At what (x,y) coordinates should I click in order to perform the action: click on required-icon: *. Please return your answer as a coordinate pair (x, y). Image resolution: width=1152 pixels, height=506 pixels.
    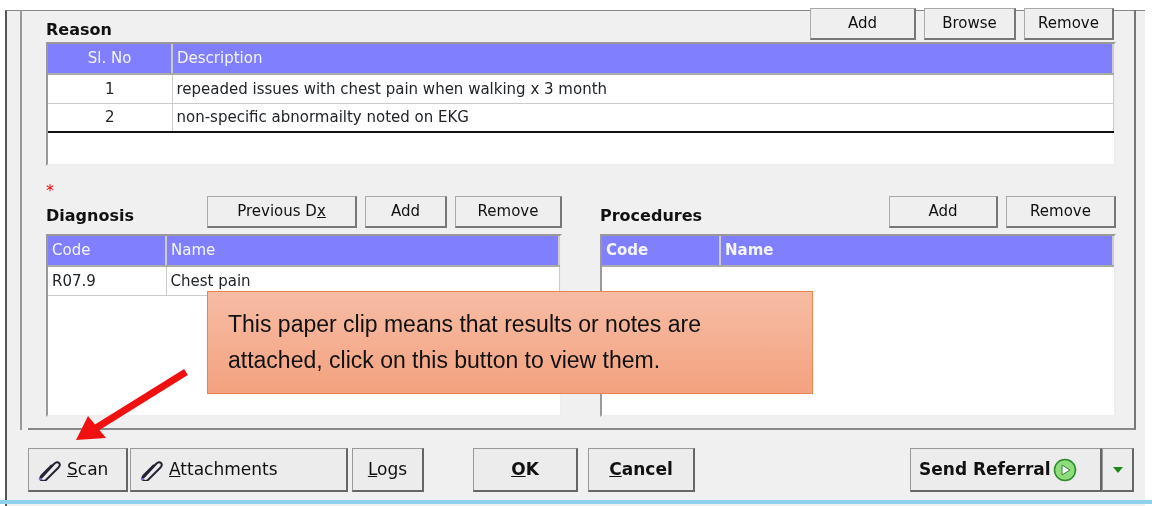
    Looking at the image, I should click on (304, 191).